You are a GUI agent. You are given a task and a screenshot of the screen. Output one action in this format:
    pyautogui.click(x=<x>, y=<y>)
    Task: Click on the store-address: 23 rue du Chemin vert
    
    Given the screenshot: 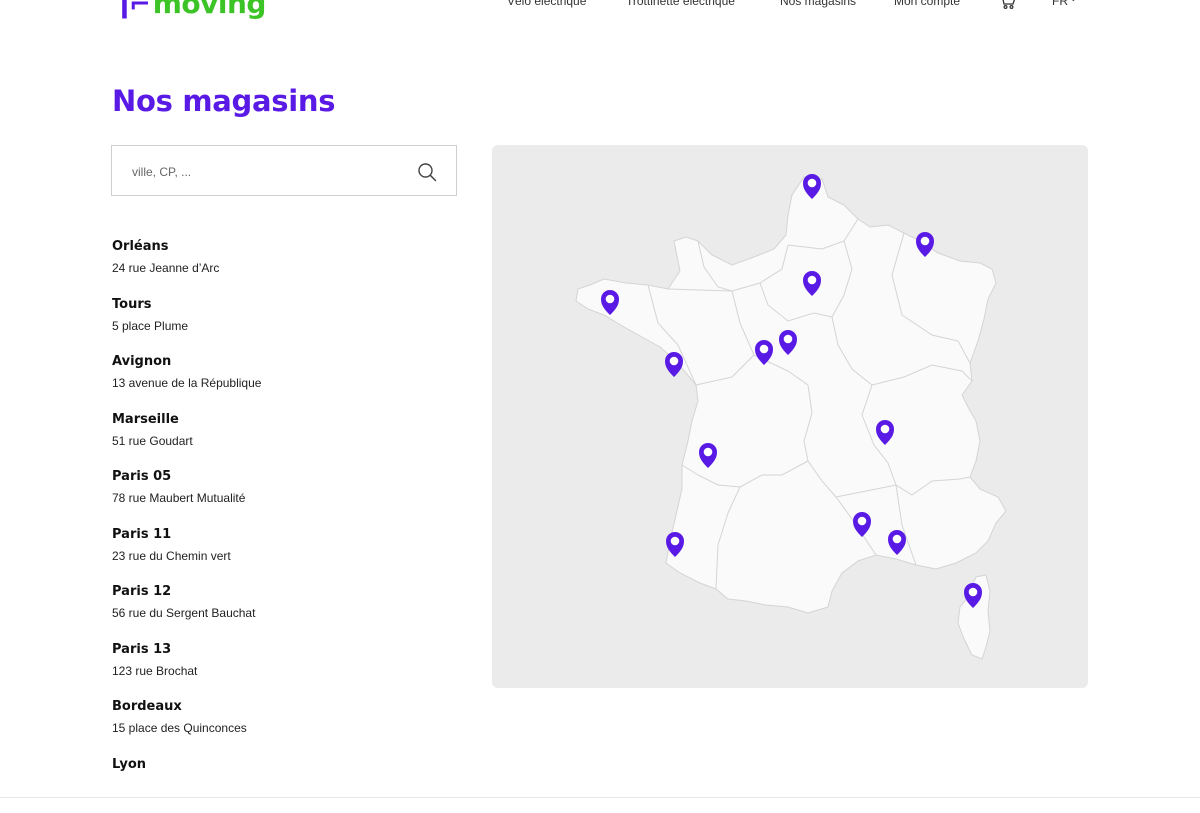 What is the action you would take?
    pyautogui.click(x=277, y=556)
    